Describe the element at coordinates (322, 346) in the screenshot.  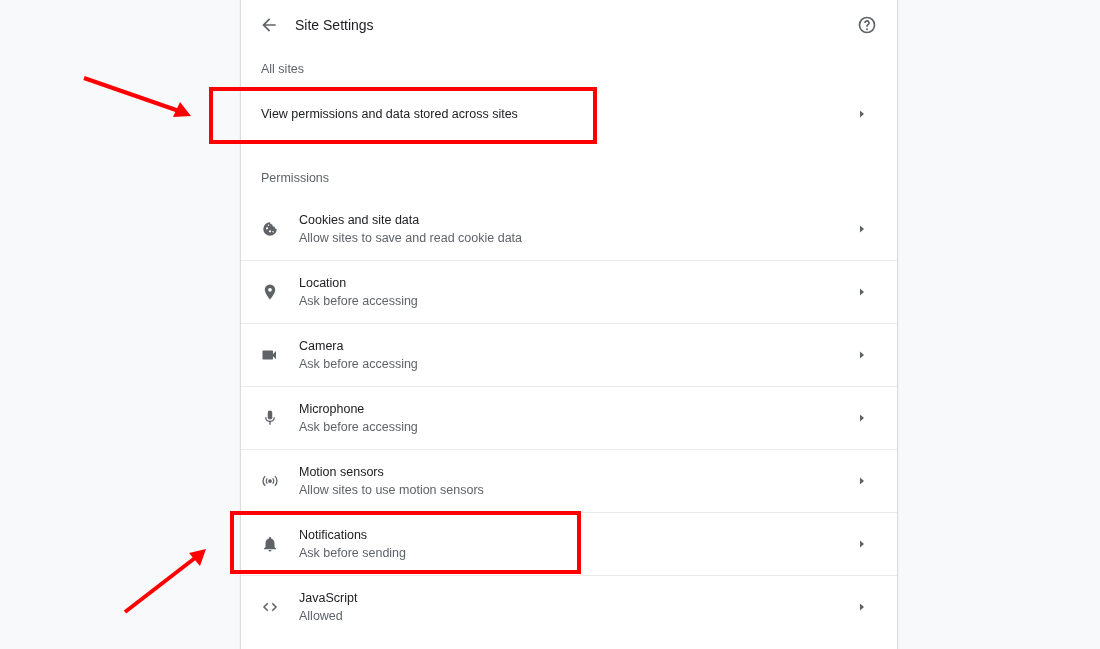
I see `row-title: Camera` at that location.